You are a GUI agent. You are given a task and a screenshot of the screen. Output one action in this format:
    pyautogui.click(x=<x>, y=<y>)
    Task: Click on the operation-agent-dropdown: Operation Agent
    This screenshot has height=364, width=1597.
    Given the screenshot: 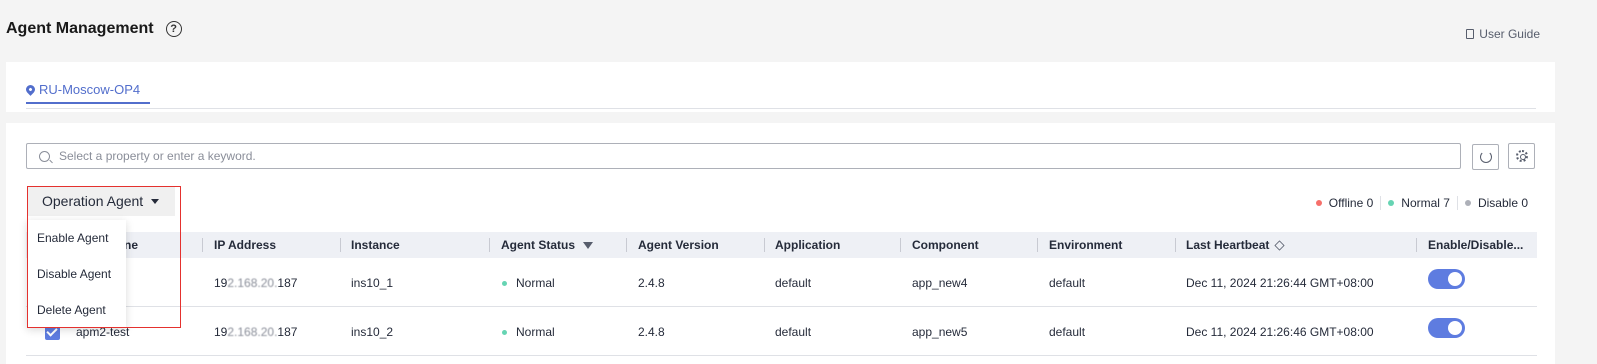 What is the action you would take?
    pyautogui.click(x=101, y=201)
    